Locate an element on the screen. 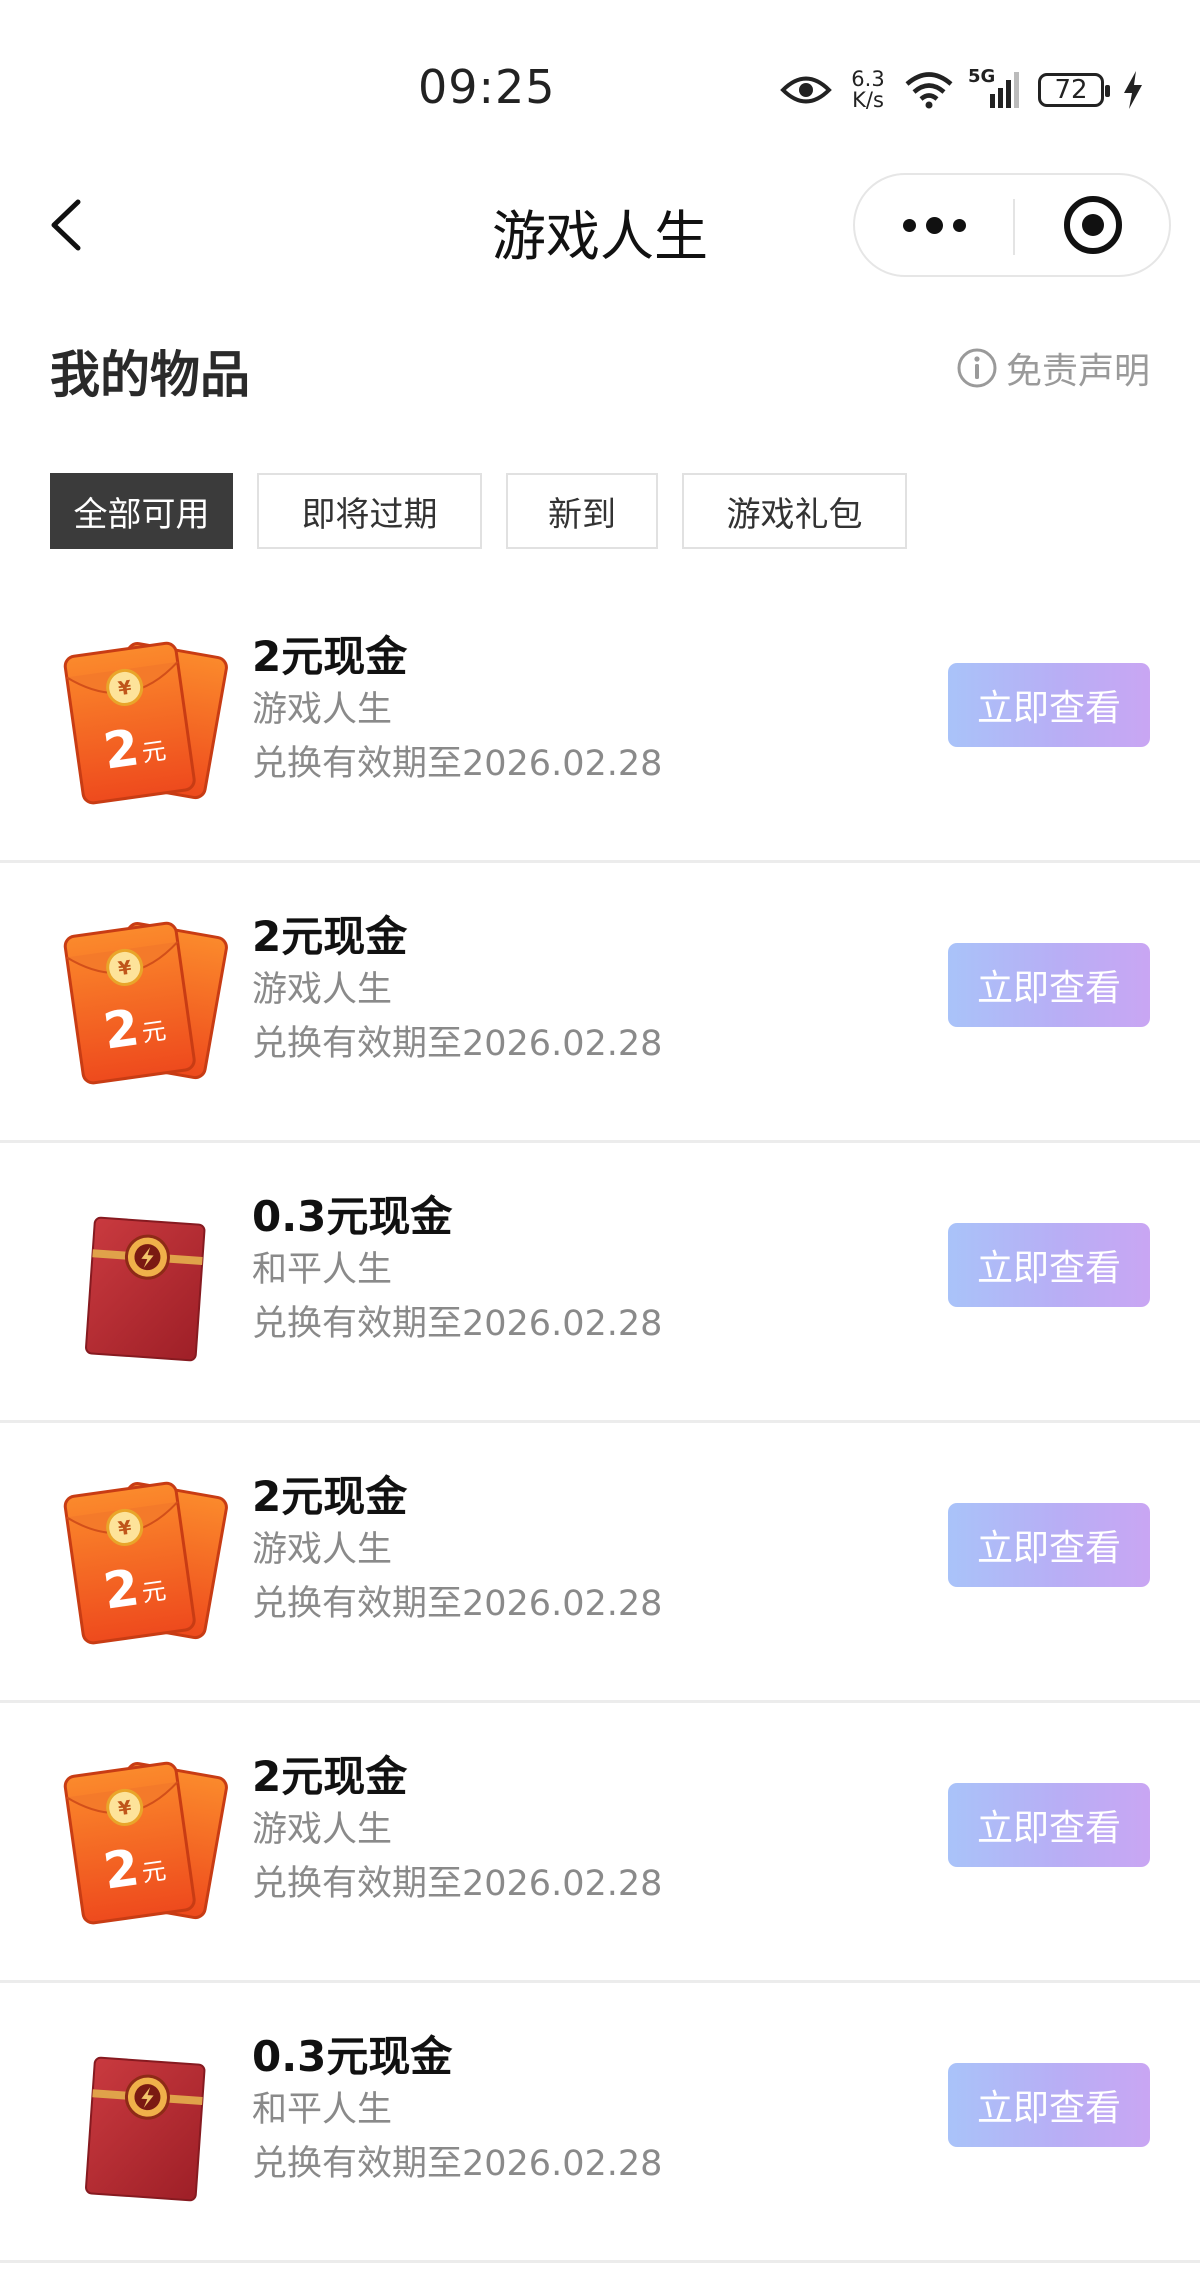  more-button is located at coordinates (934, 225).